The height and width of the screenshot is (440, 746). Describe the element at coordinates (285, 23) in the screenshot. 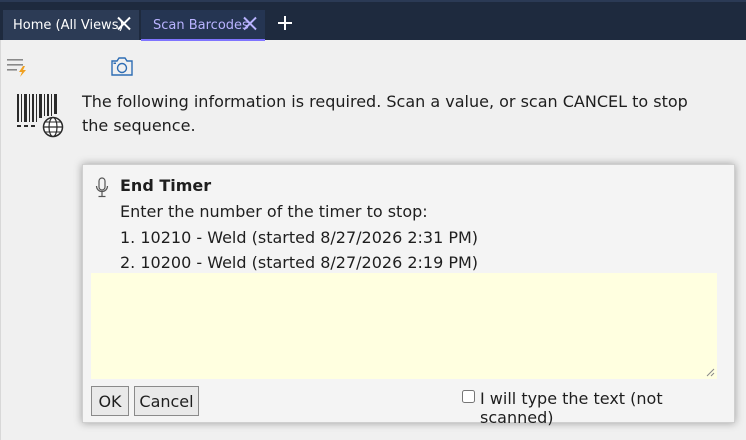

I see `add-tab-icon` at that location.